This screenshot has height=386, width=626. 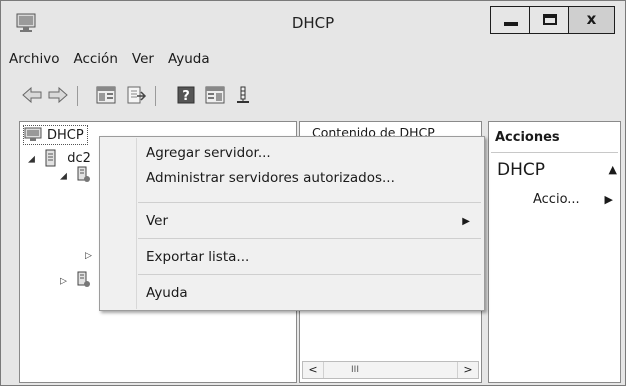 I want to click on actions-title: Acciones, so click(x=527, y=137).